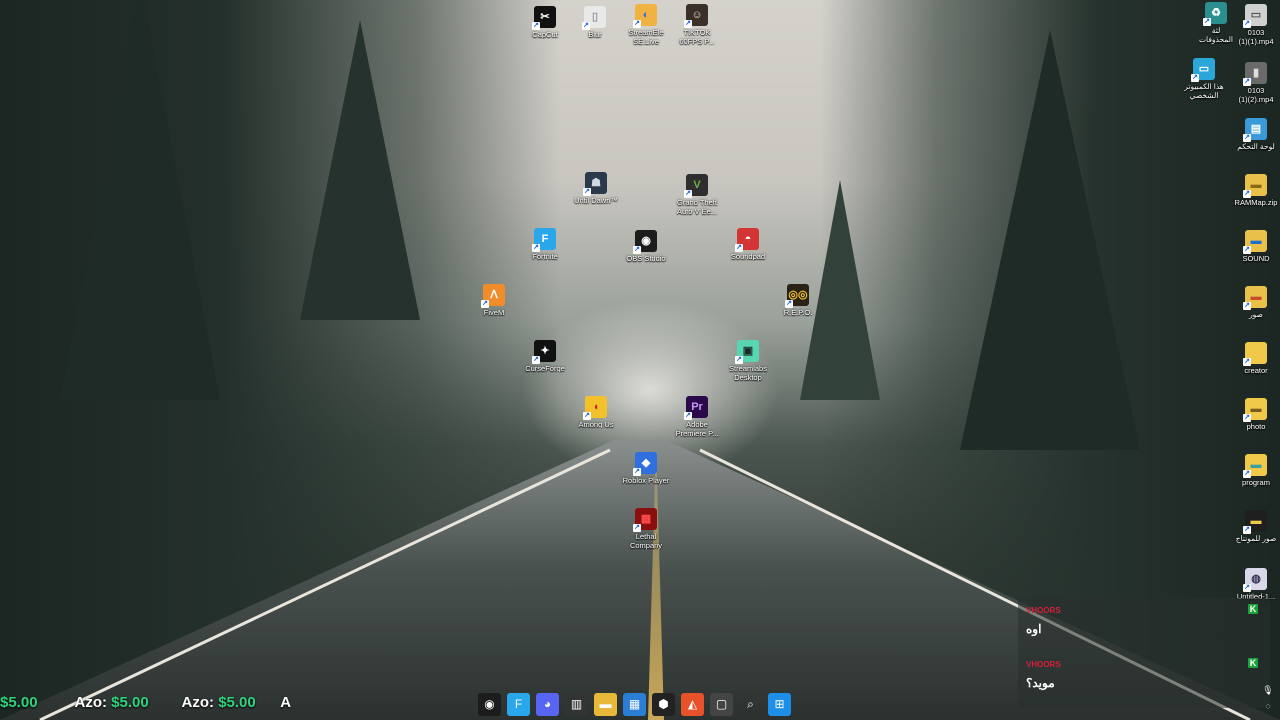 The height and width of the screenshot is (720, 1280). What do you see at coordinates (489, 704) in the screenshot?
I see `obs-icon: ◉` at bounding box center [489, 704].